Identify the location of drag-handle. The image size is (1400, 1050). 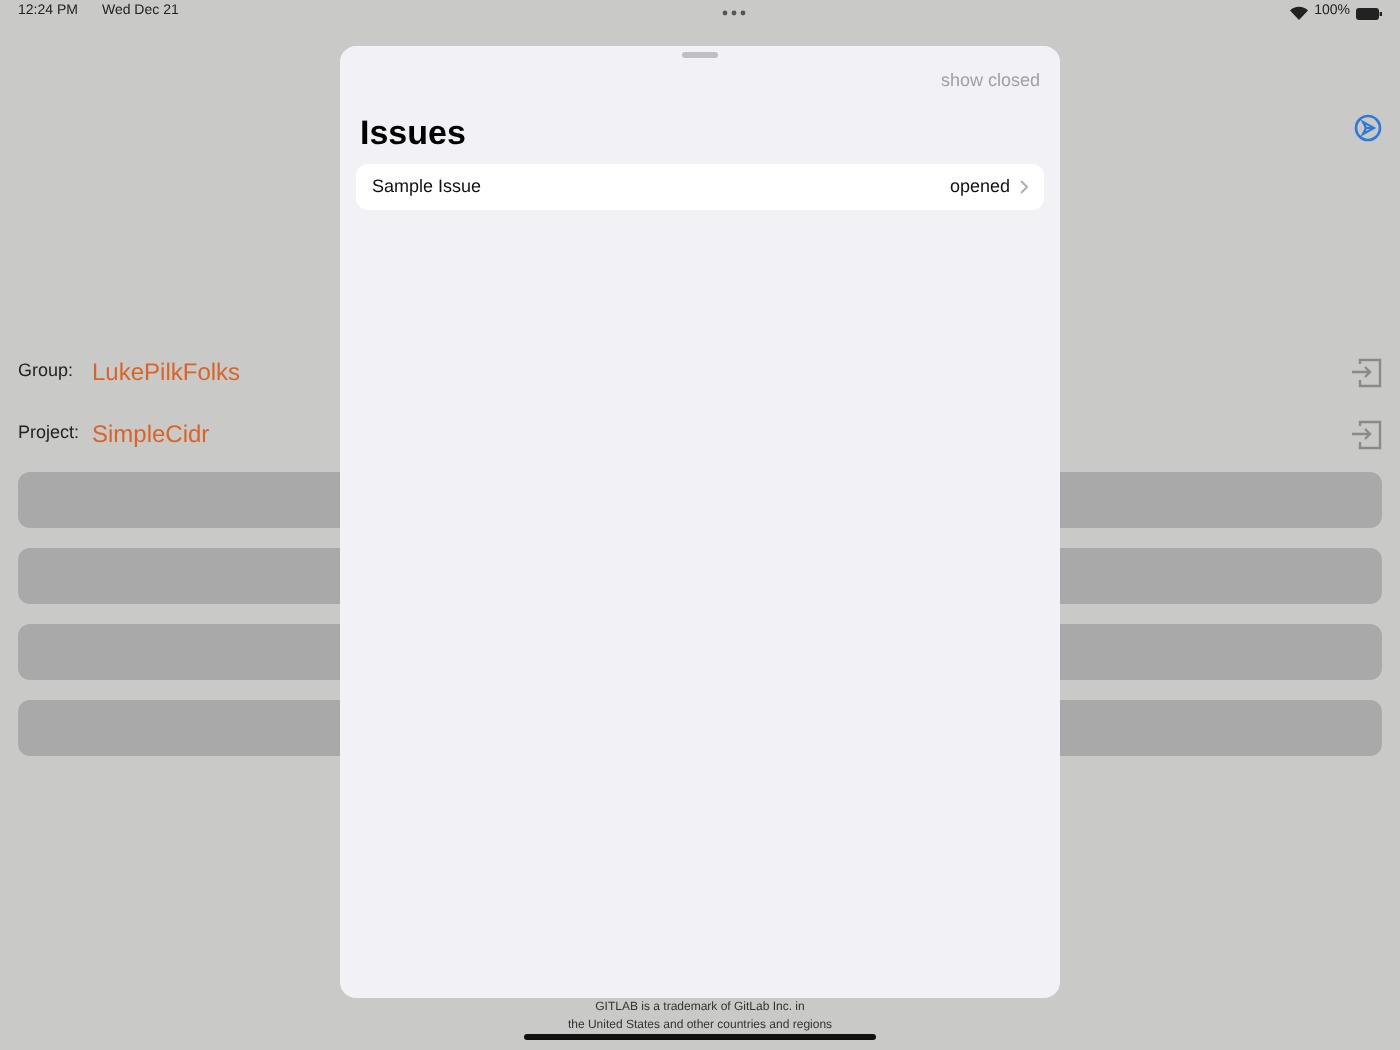
(700, 55).